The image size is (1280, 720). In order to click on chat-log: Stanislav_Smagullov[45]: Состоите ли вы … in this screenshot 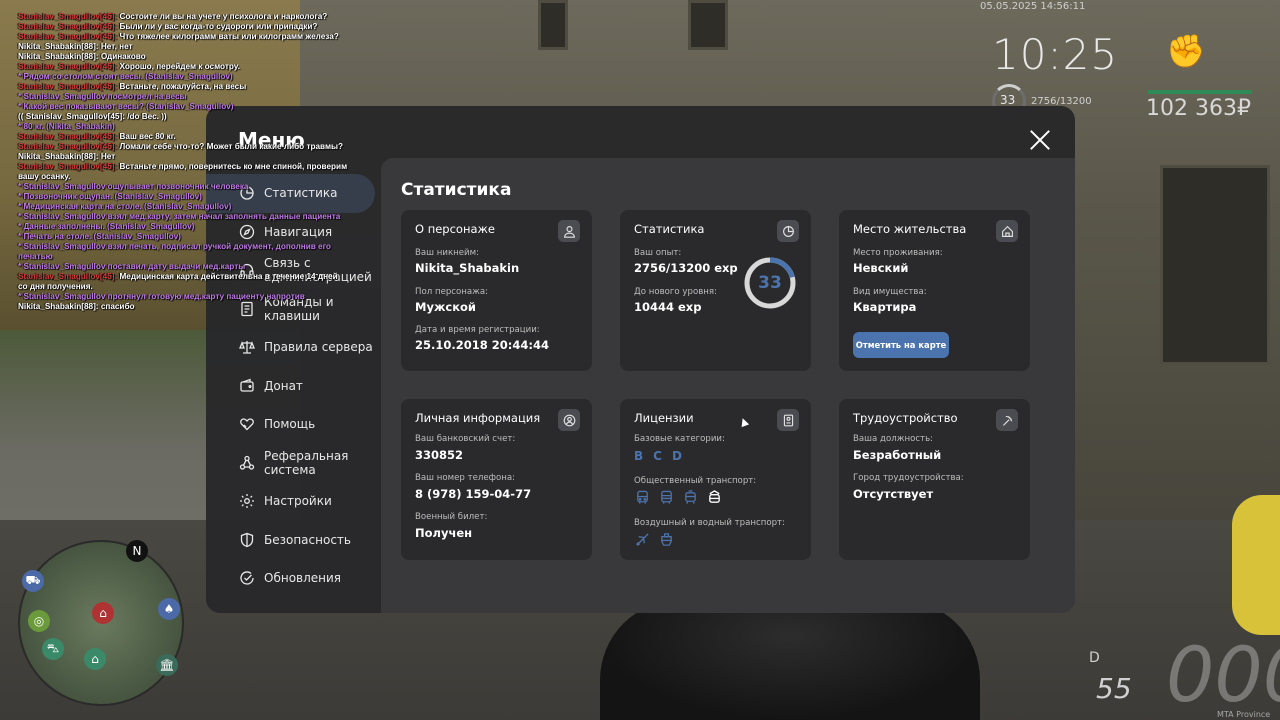, I will do `click(188, 162)`.